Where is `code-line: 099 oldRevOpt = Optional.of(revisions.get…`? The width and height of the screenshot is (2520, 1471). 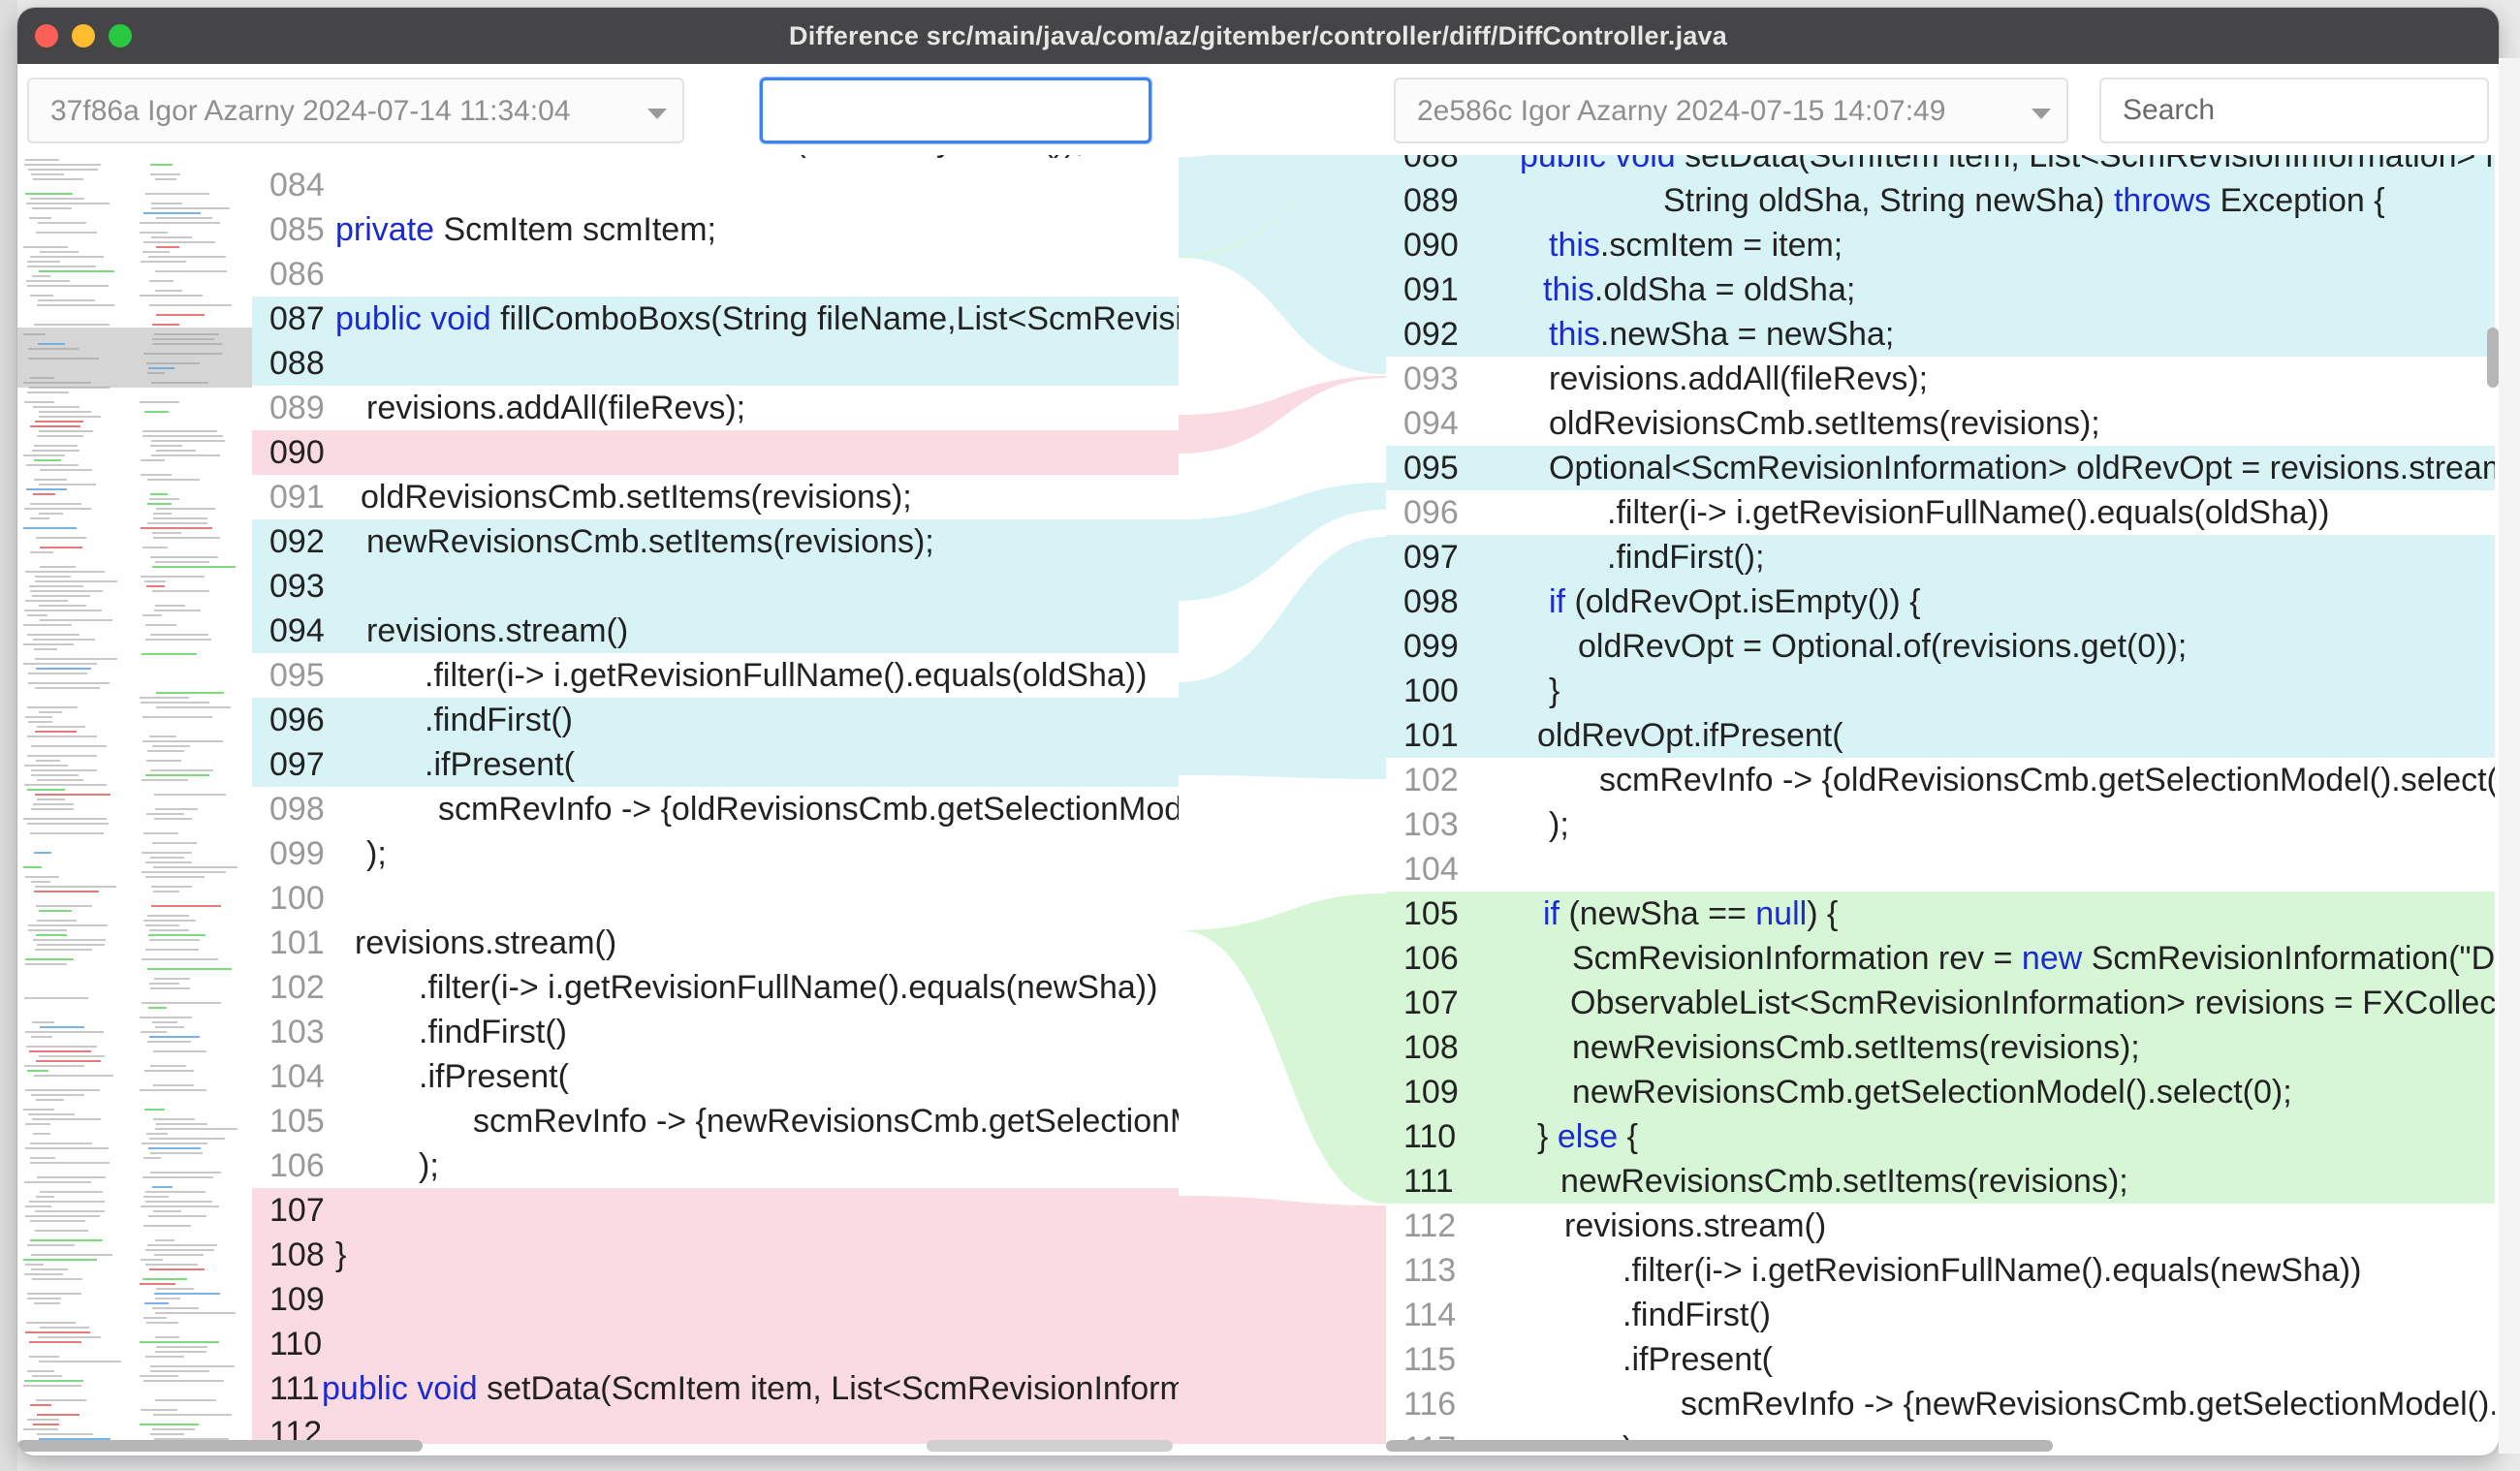 code-line: 099 oldRevOpt = Optional.of(revisions.get… is located at coordinates (1941, 646).